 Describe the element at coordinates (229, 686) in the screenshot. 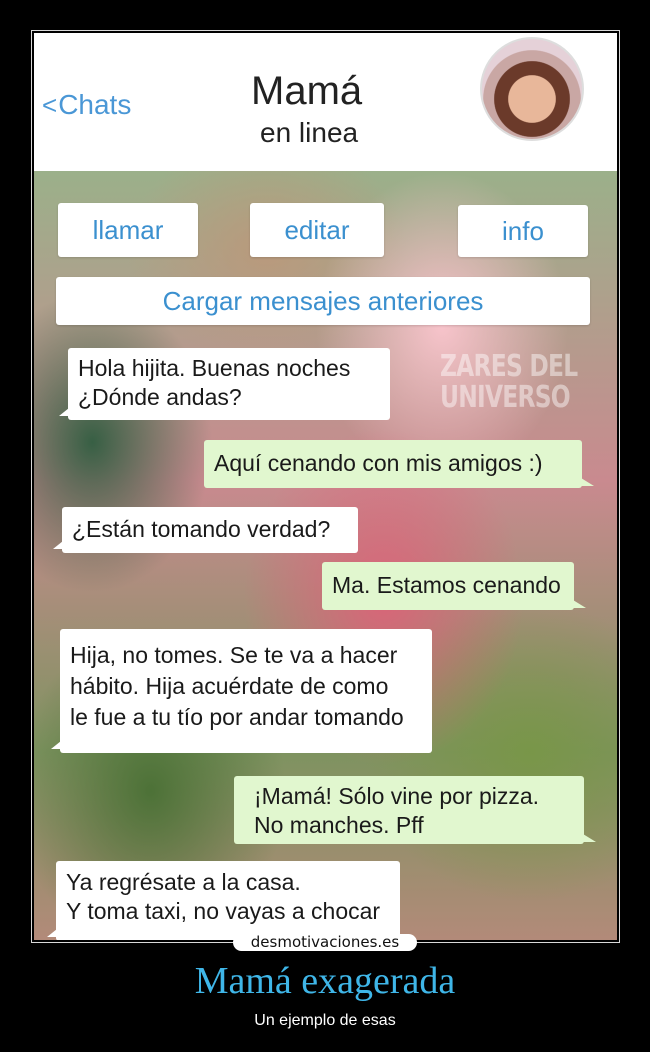

I see `message-text: hábito. Hija acuérdate de como` at that location.